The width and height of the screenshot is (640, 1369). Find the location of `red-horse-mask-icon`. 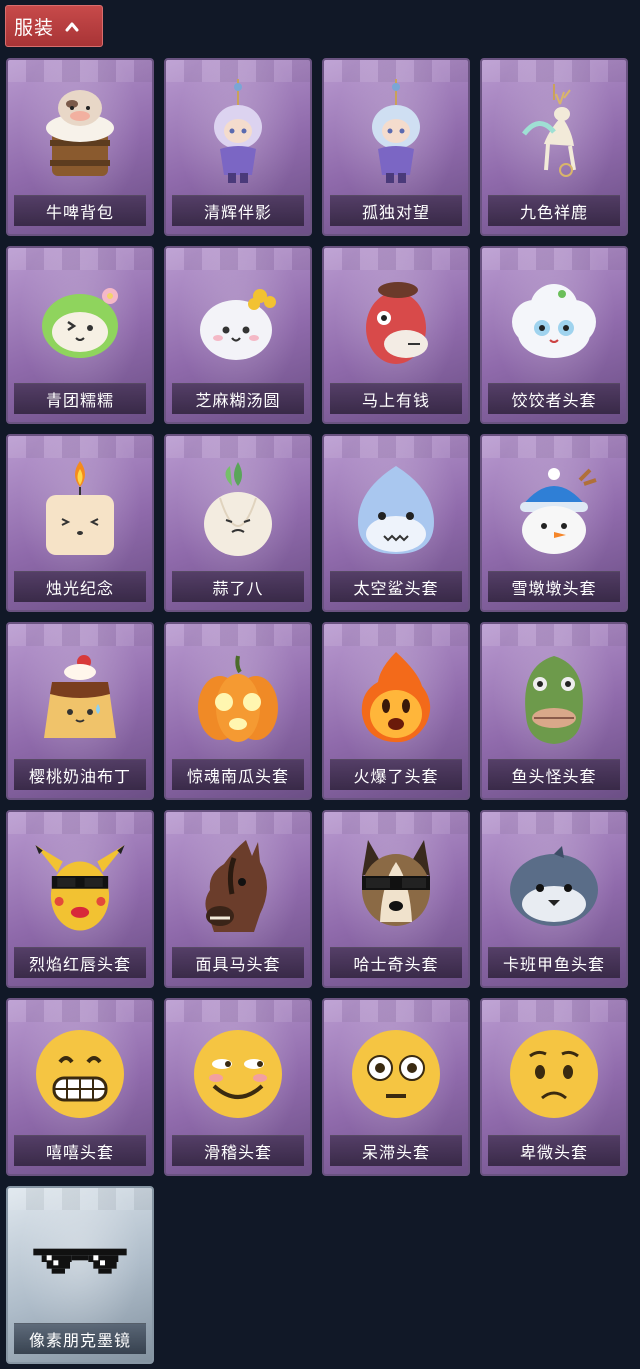

red-horse-mask-icon is located at coordinates (396, 322).